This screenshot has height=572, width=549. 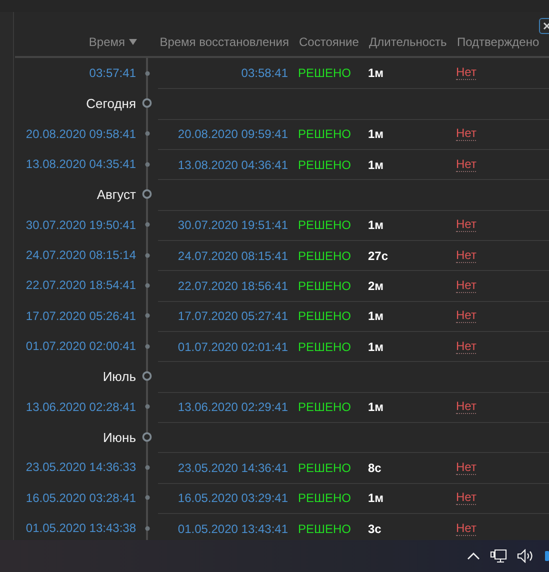 What do you see at coordinates (376, 285) in the screenshot?
I see `duration-text: 2м` at bounding box center [376, 285].